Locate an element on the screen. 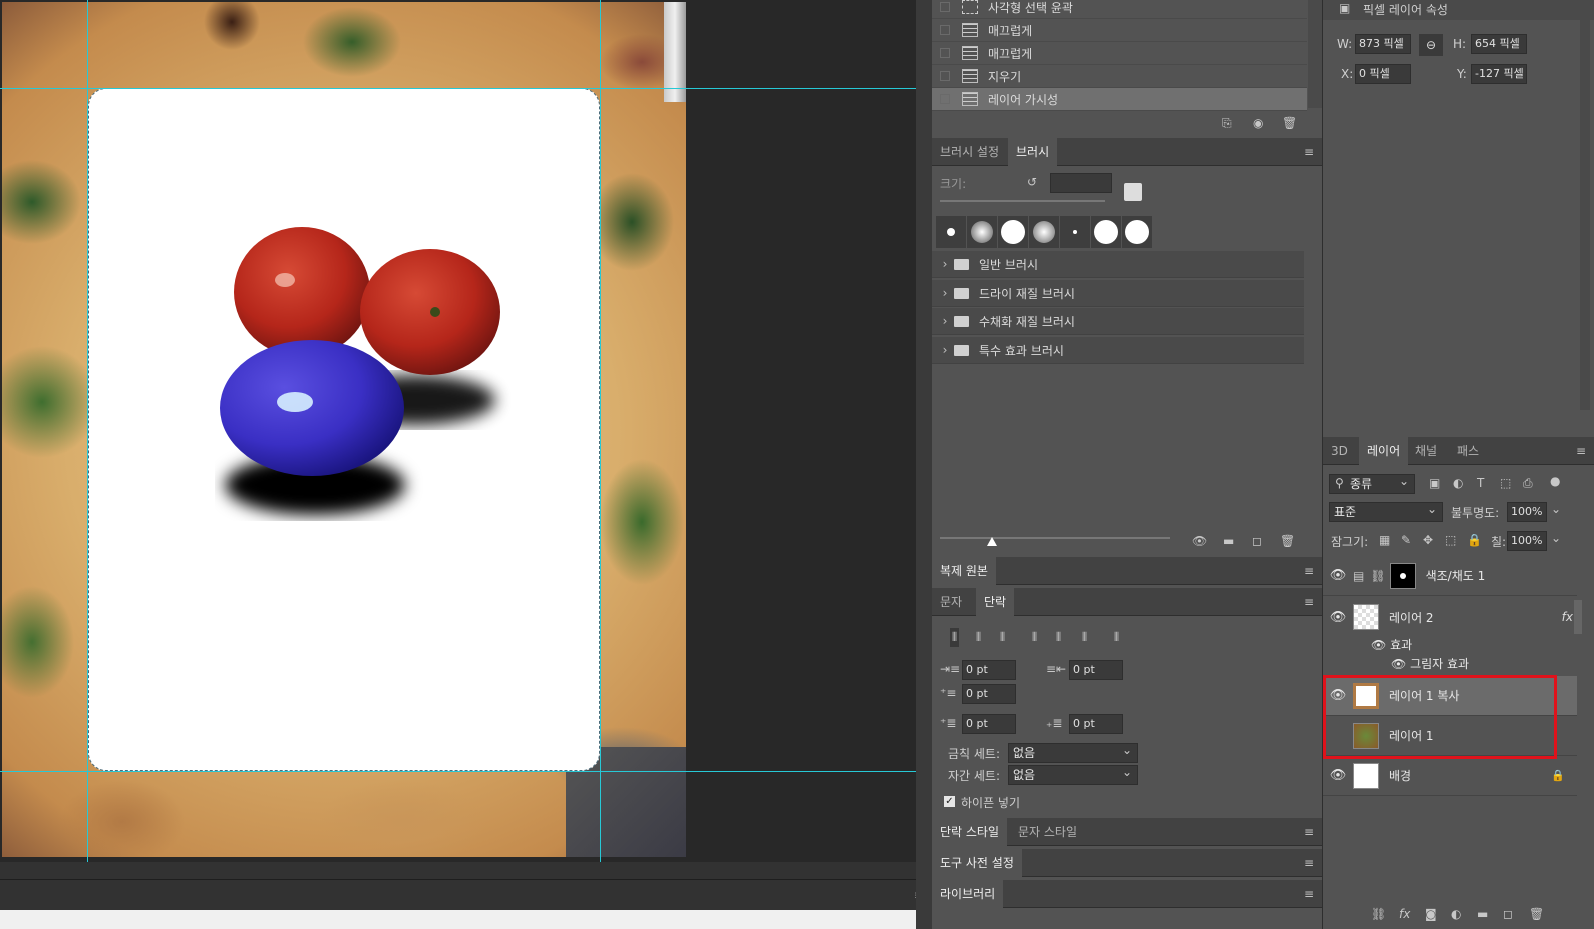 The height and width of the screenshot is (929, 1594). lock-position-icon: ✥ is located at coordinates (1428, 540).